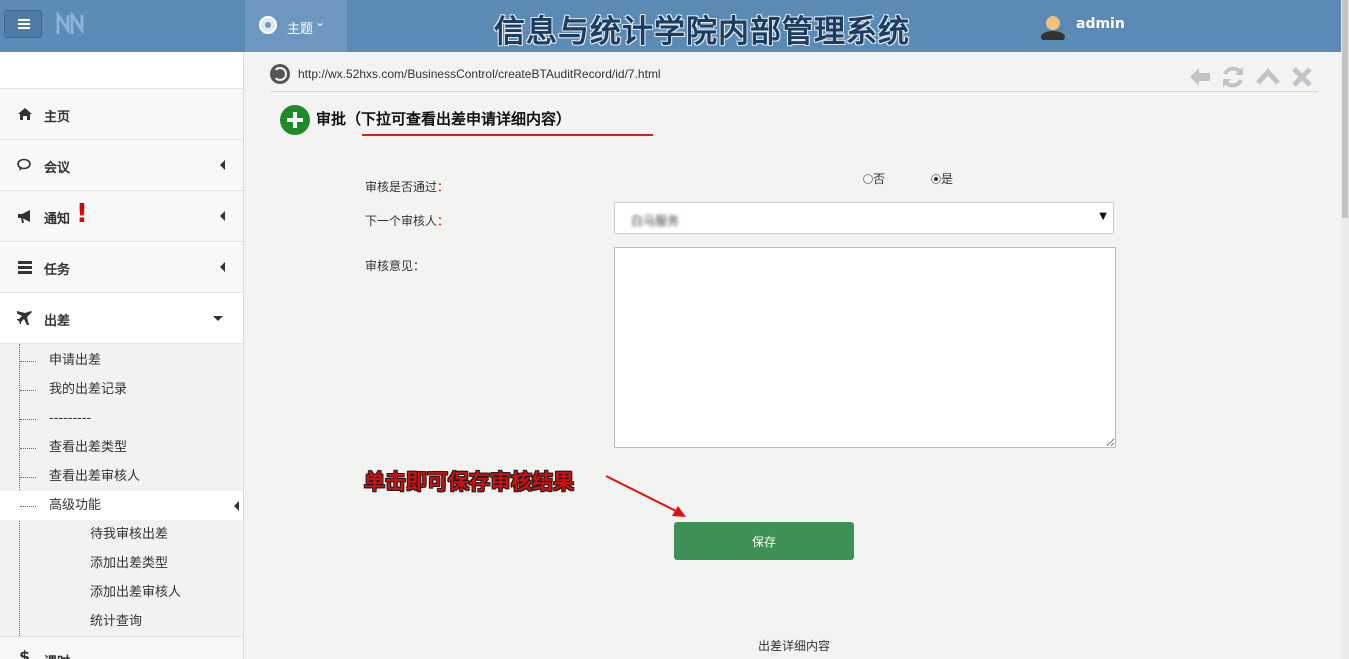  Describe the element at coordinates (75, 505) in the screenshot. I see `submenu-item-label: 高级功能` at that location.